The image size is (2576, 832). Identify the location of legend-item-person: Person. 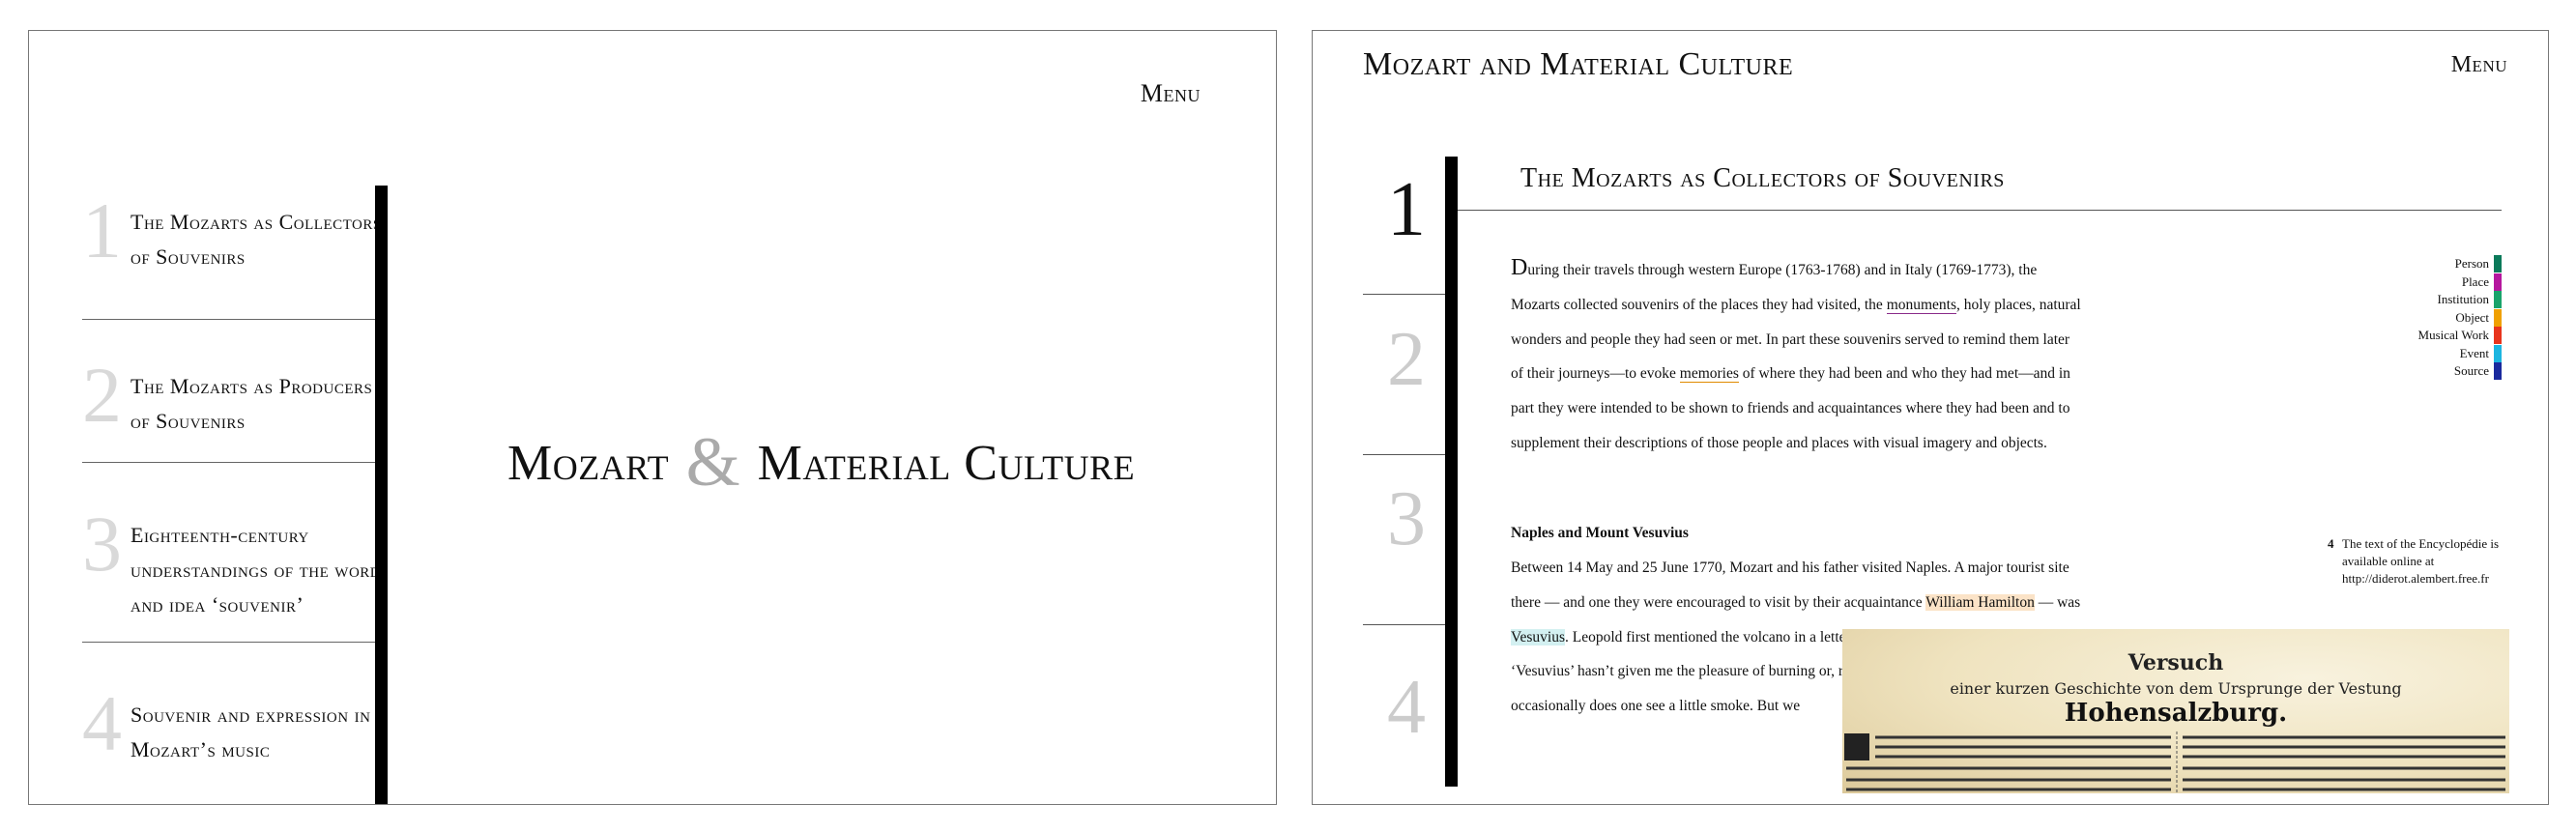
(2460, 264).